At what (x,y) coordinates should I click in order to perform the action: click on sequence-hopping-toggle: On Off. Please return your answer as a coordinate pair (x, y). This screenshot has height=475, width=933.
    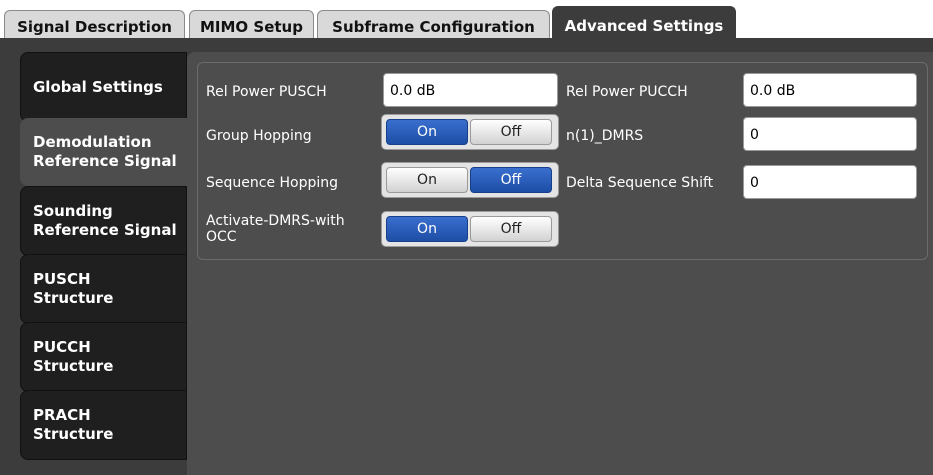
    Looking at the image, I should click on (470, 180).